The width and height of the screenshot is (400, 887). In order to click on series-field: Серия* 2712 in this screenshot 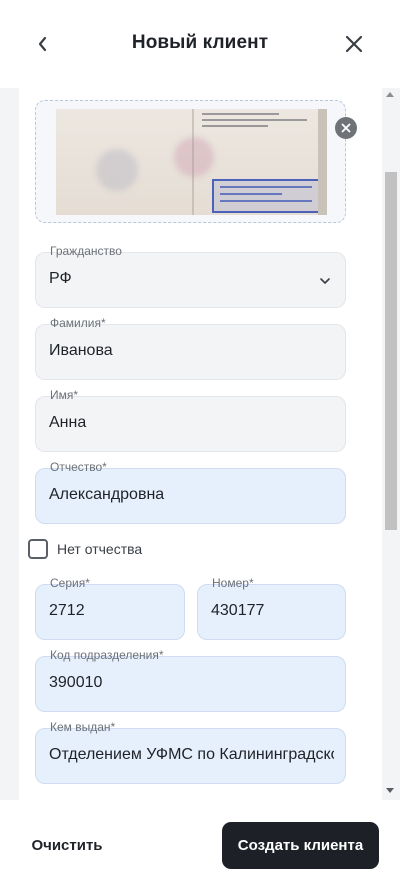, I will do `click(110, 608)`.